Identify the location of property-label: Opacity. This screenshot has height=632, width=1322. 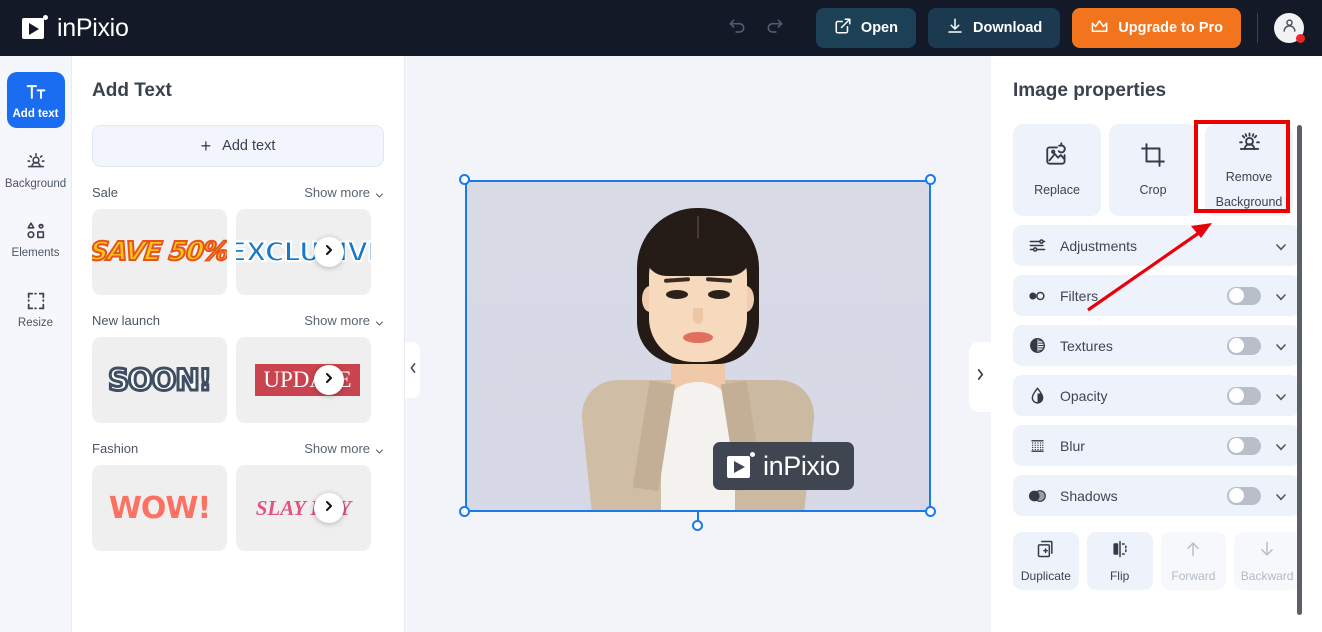
(1084, 395).